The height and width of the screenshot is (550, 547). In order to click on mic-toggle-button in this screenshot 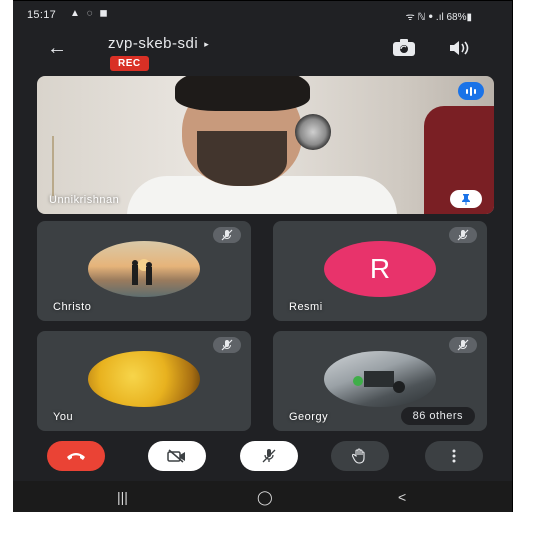, I will do `click(269, 456)`.